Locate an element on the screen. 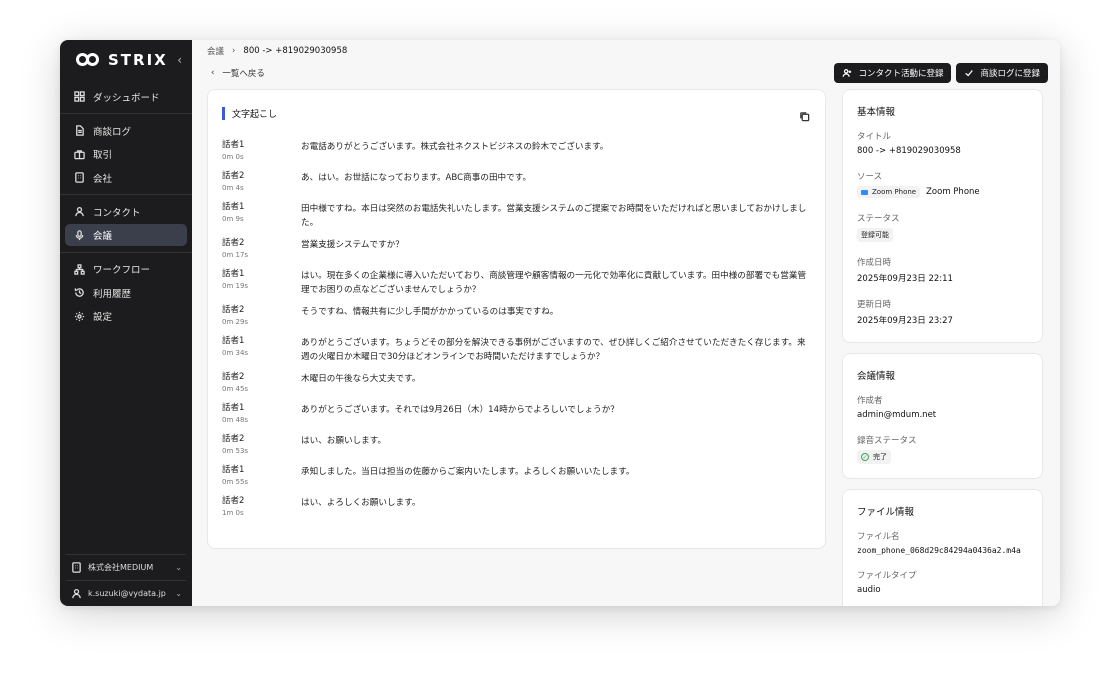 The height and width of the screenshot is (686, 1120). utterance-text: あ、はい。お世話になっております。ABC商事の田中です。 is located at coordinates (416, 178).